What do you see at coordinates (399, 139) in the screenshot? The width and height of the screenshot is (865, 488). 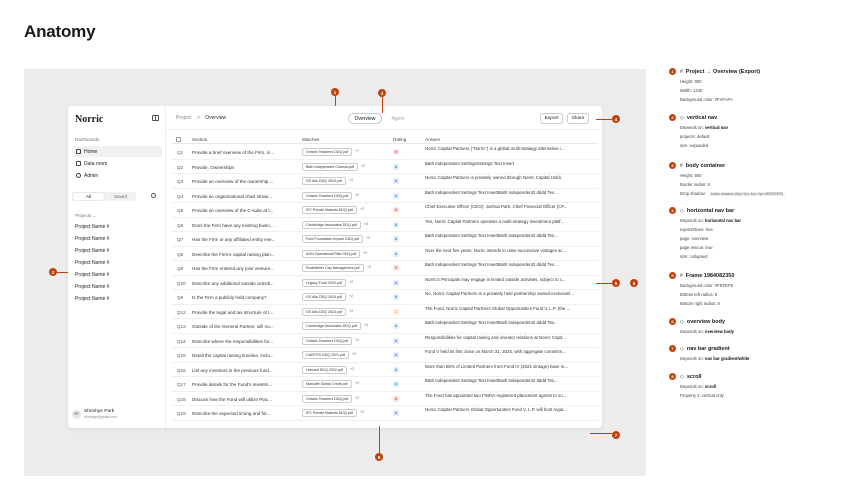 I see `col-rating: Rating` at bounding box center [399, 139].